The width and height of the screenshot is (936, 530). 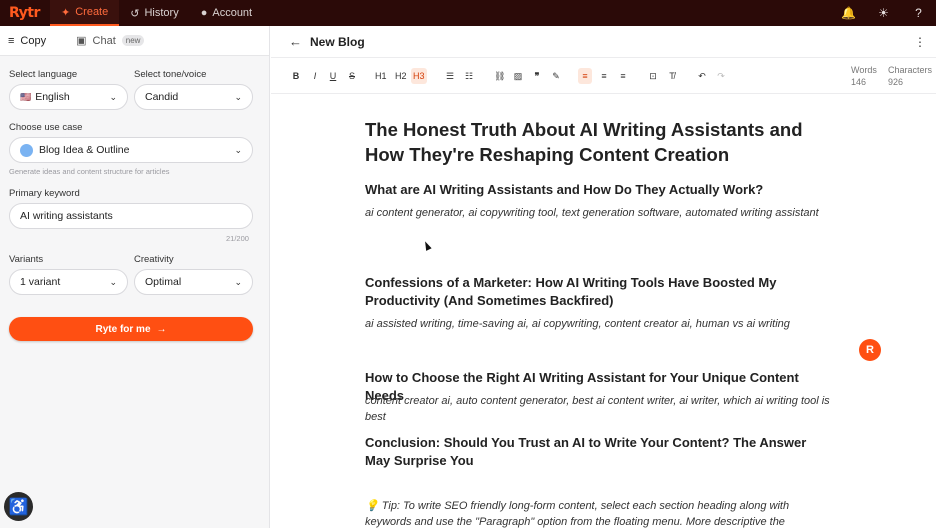 What do you see at coordinates (104, 40) in the screenshot?
I see `tab-chat-label: Chat` at bounding box center [104, 40].